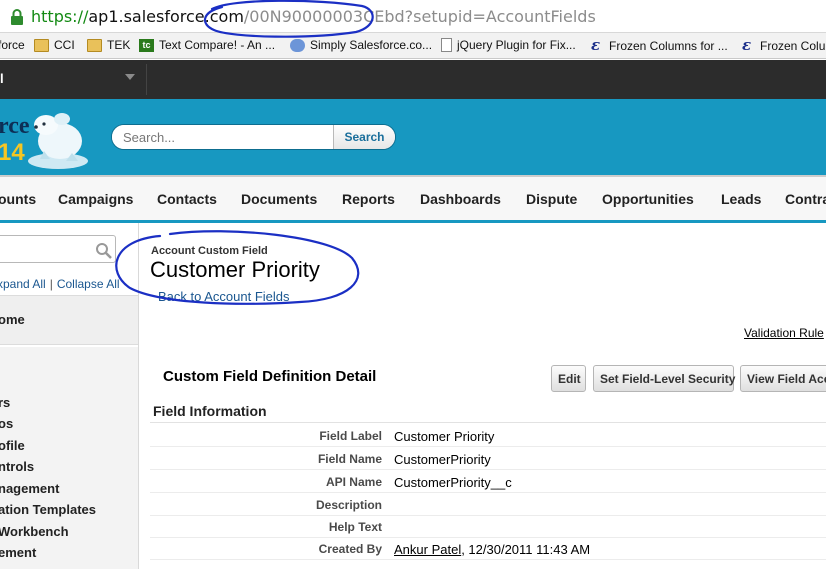  What do you see at coordinates (6, 423) in the screenshot?
I see `sidebar-item: os` at bounding box center [6, 423].